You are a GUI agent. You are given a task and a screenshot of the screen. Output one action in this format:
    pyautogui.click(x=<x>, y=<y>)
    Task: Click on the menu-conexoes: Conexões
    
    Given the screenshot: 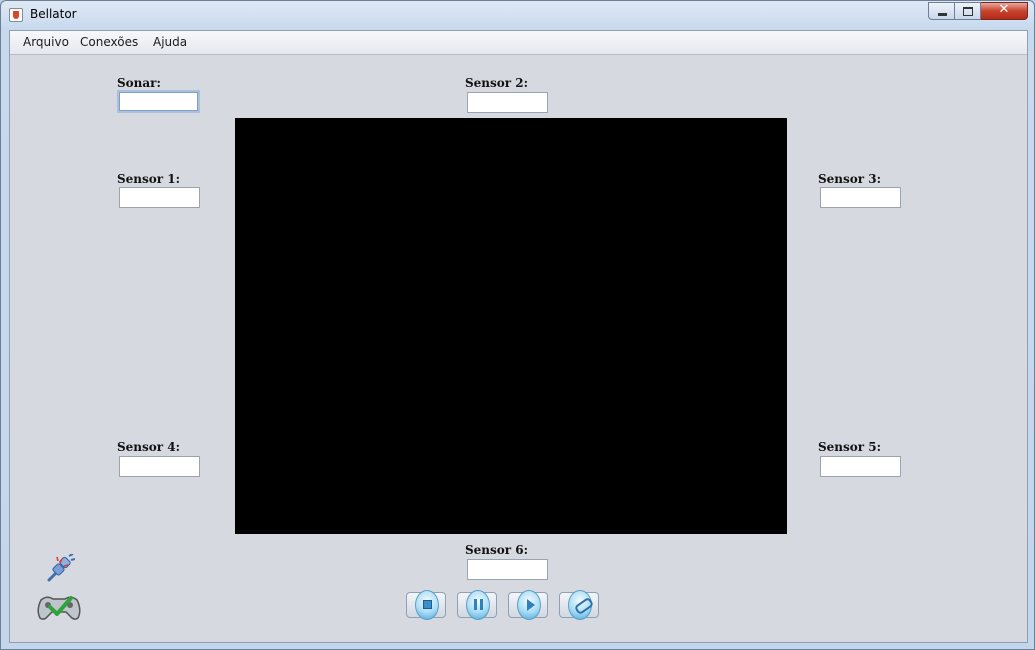 What is the action you would take?
    pyautogui.click(x=109, y=42)
    